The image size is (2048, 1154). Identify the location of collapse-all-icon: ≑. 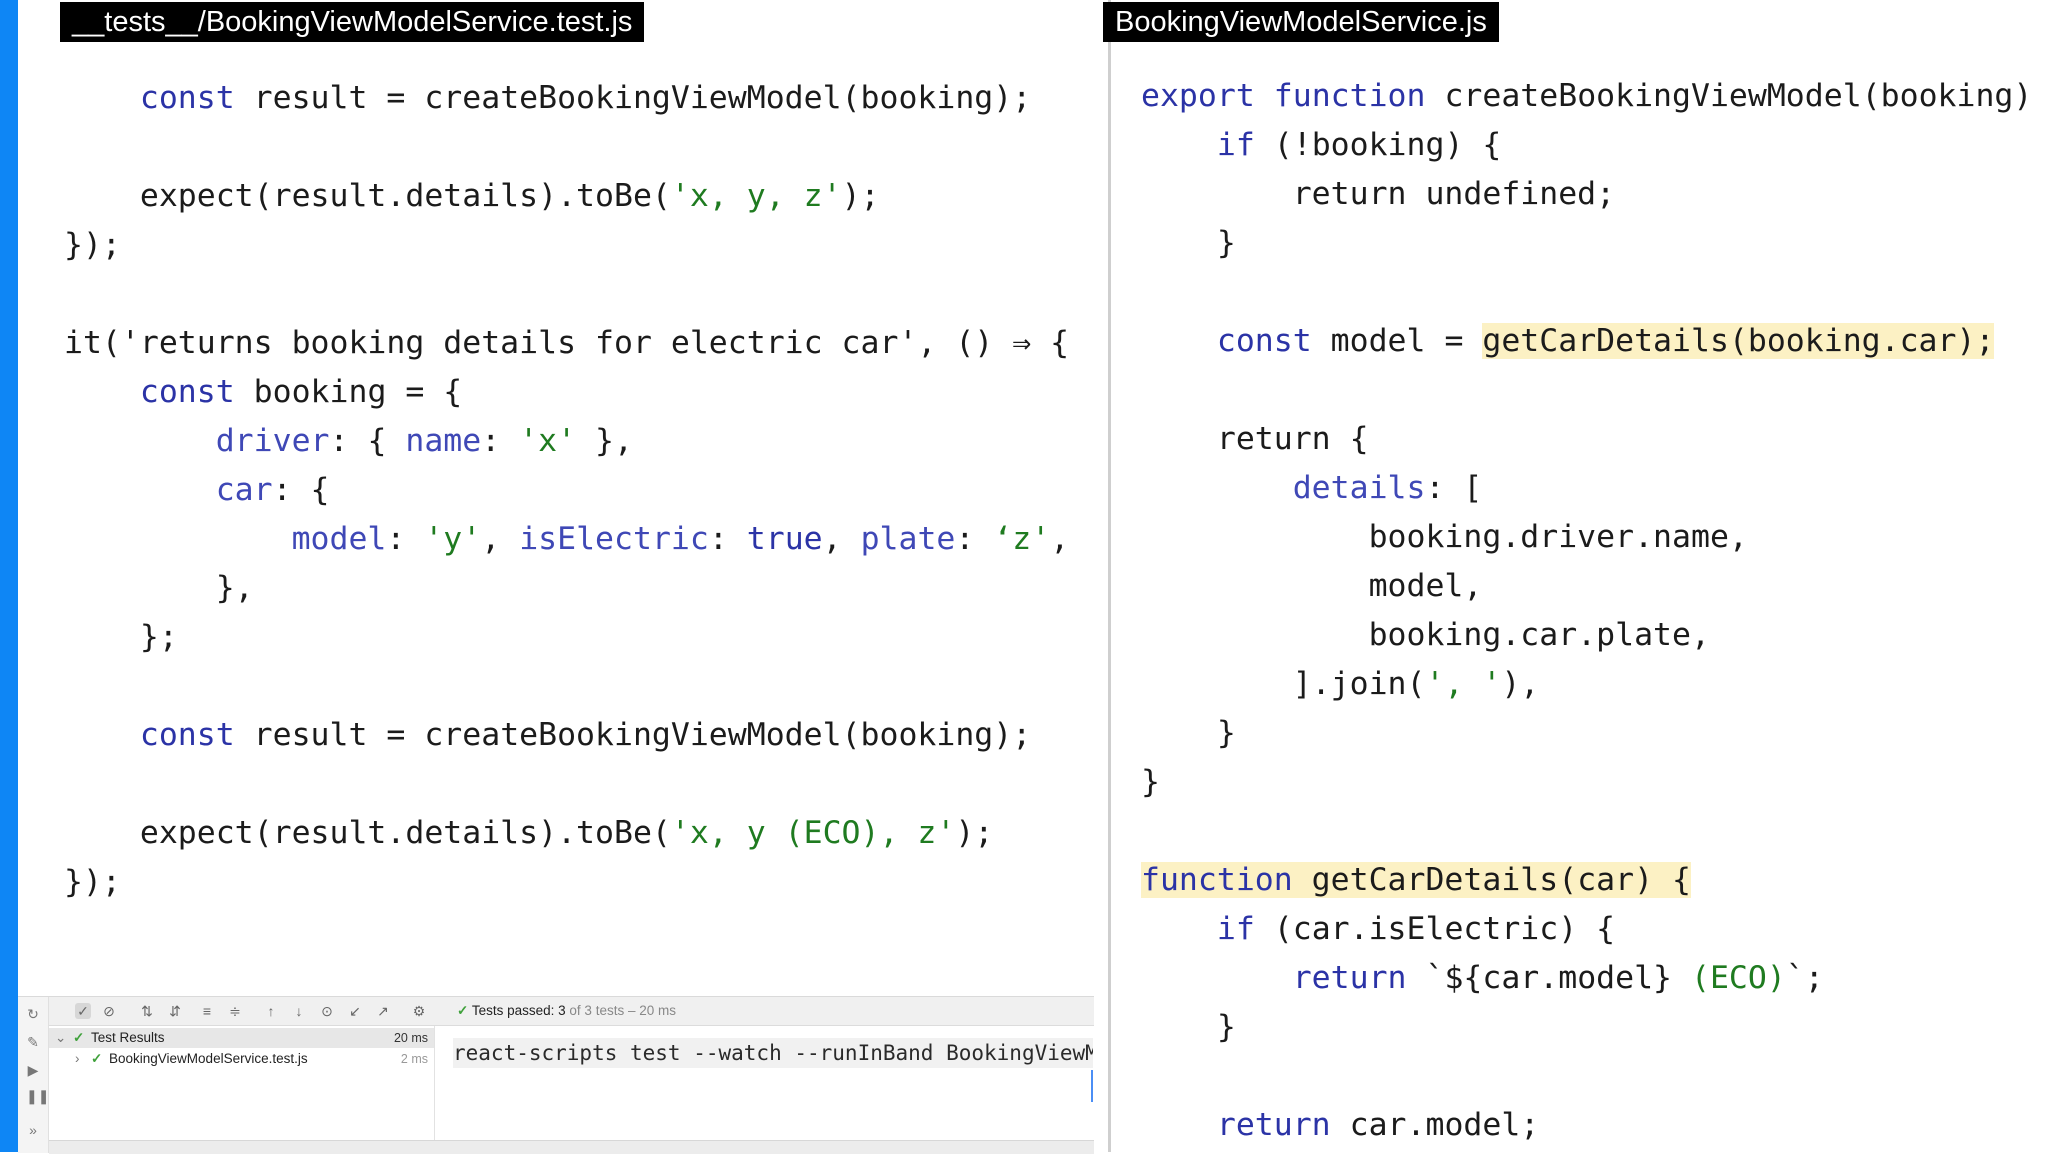
(235, 1011).